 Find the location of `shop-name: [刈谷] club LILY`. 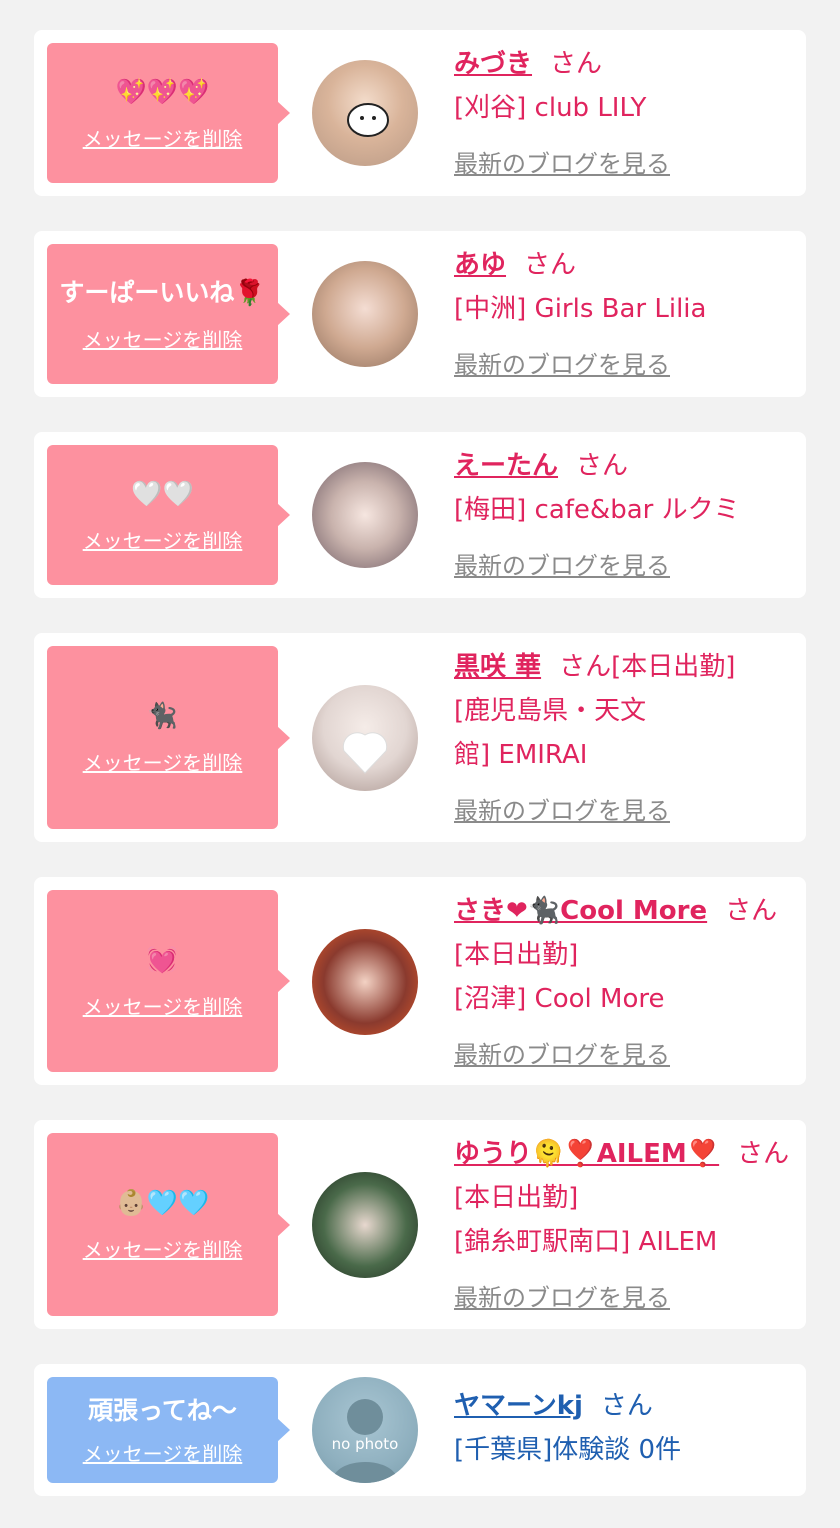

shop-name: [刈谷] club LILY is located at coordinates (550, 108).